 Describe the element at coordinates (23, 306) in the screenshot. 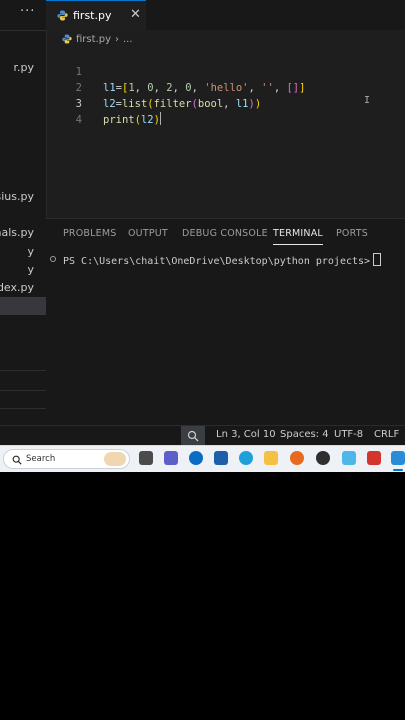

I see `explorer-file-item-selected` at that location.